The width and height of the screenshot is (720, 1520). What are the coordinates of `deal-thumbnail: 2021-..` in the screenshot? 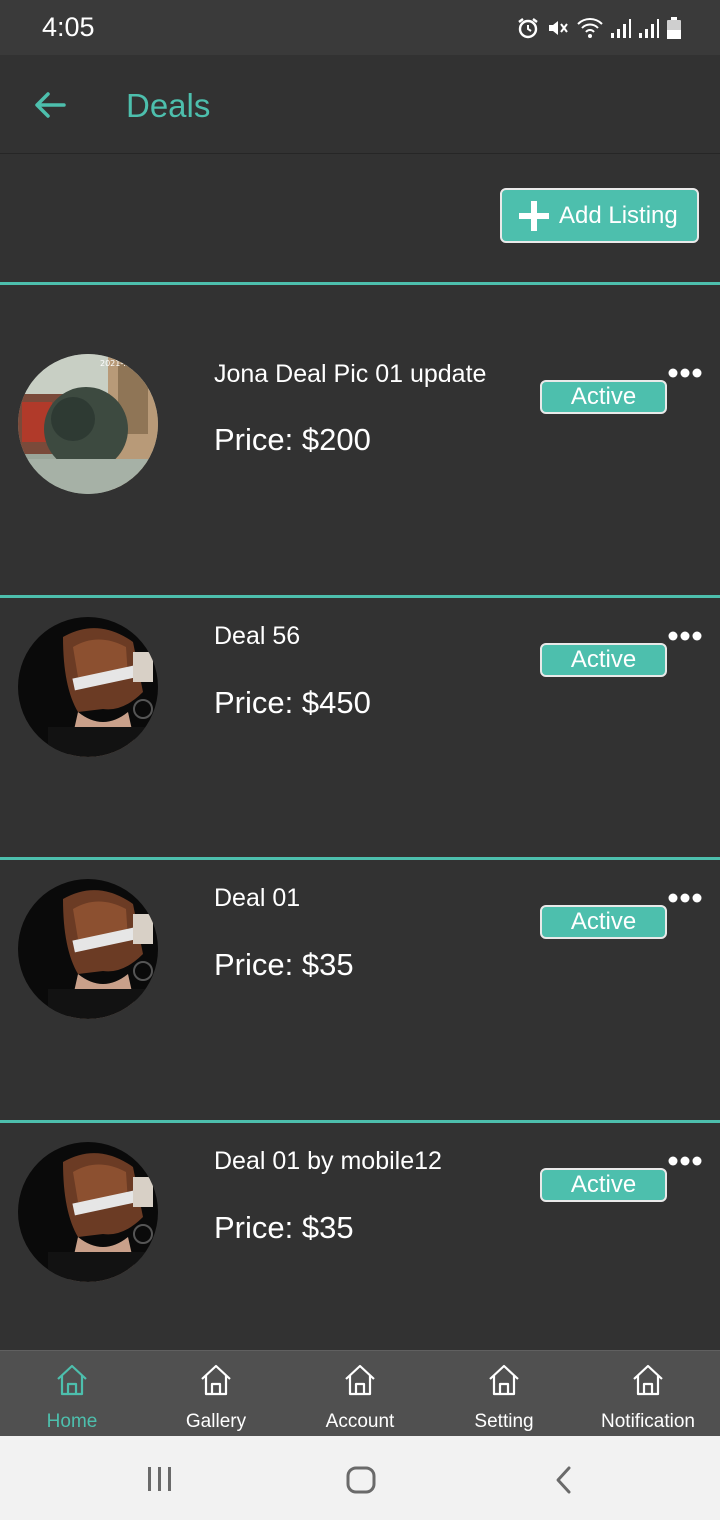 It's located at (88, 424).